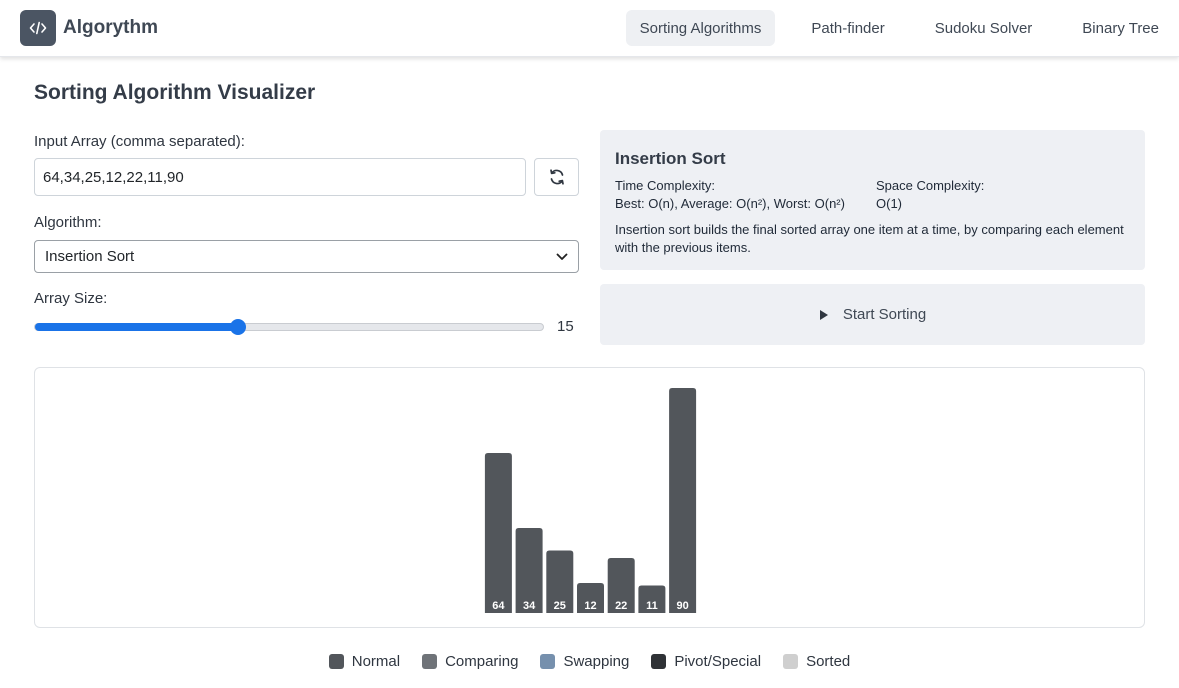 The width and height of the screenshot is (1179, 688). What do you see at coordinates (68, 222) in the screenshot?
I see `algorithm-label: Algorithm:` at bounding box center [68, 222].